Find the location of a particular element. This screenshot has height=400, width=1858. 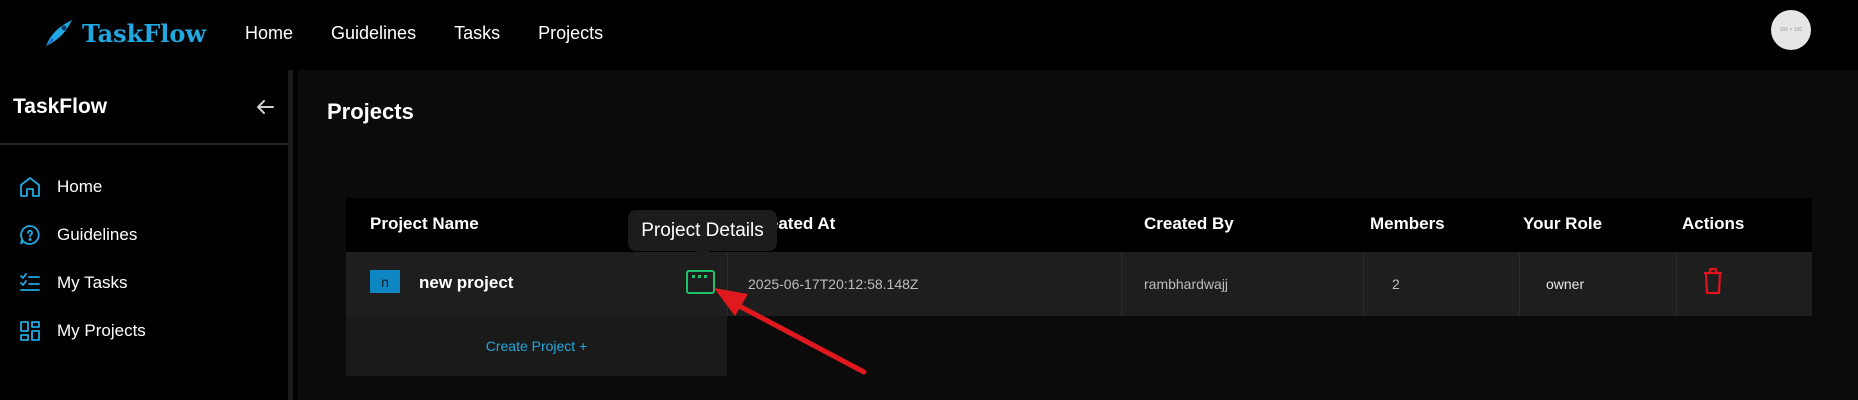

sidebar-item-label: My Projects is located at coordinates (101, 330).